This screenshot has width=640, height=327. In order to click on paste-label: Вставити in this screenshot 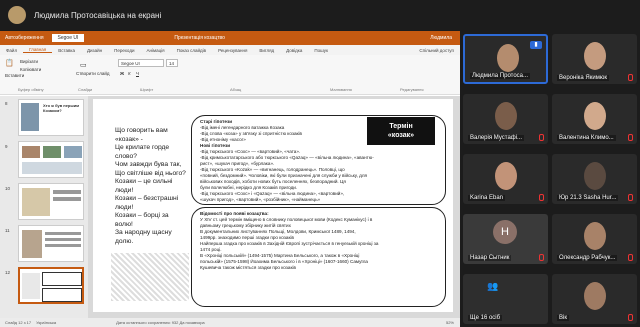, I will do `click(14, 75)`.